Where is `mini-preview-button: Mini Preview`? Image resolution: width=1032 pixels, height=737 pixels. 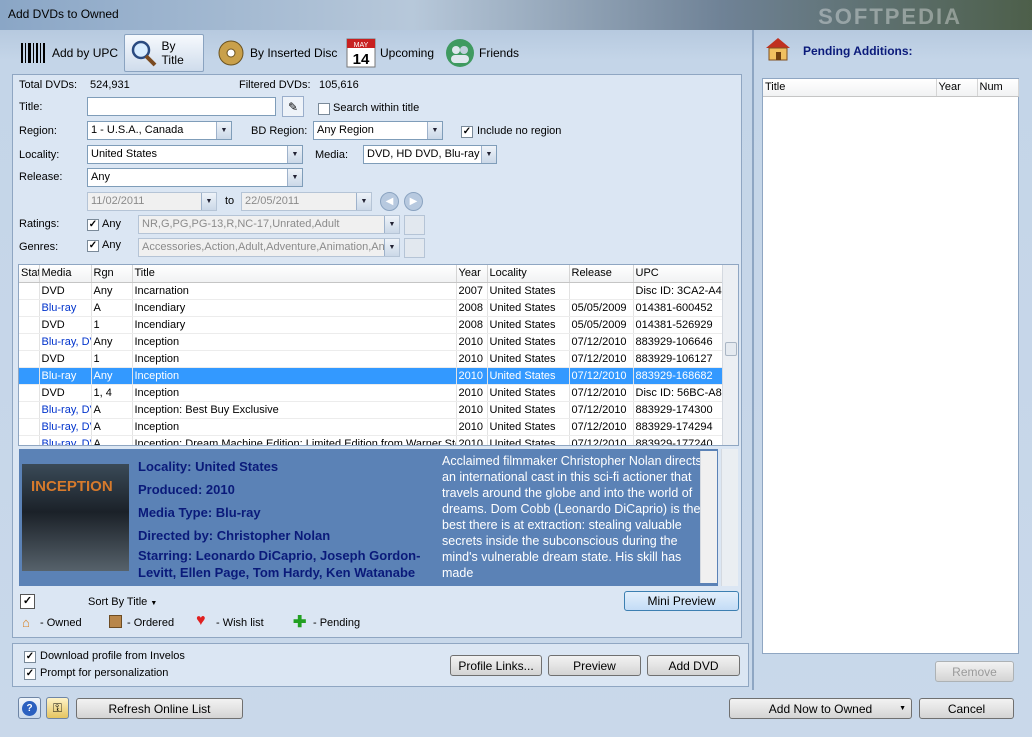 mini-preview-button: Mini Preview is located at coordinates (681, 601).